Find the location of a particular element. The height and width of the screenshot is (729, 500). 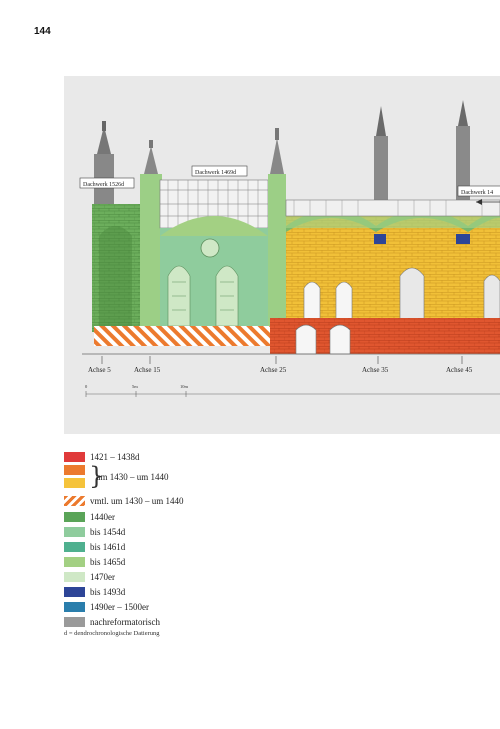

right-nave is located at coordinates (393, 268).